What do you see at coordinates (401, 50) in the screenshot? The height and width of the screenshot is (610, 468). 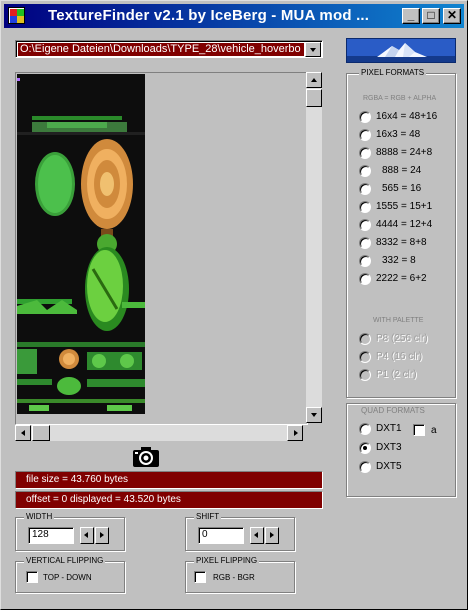 I see `iceberg-logo` at bounding box center [401, 50].